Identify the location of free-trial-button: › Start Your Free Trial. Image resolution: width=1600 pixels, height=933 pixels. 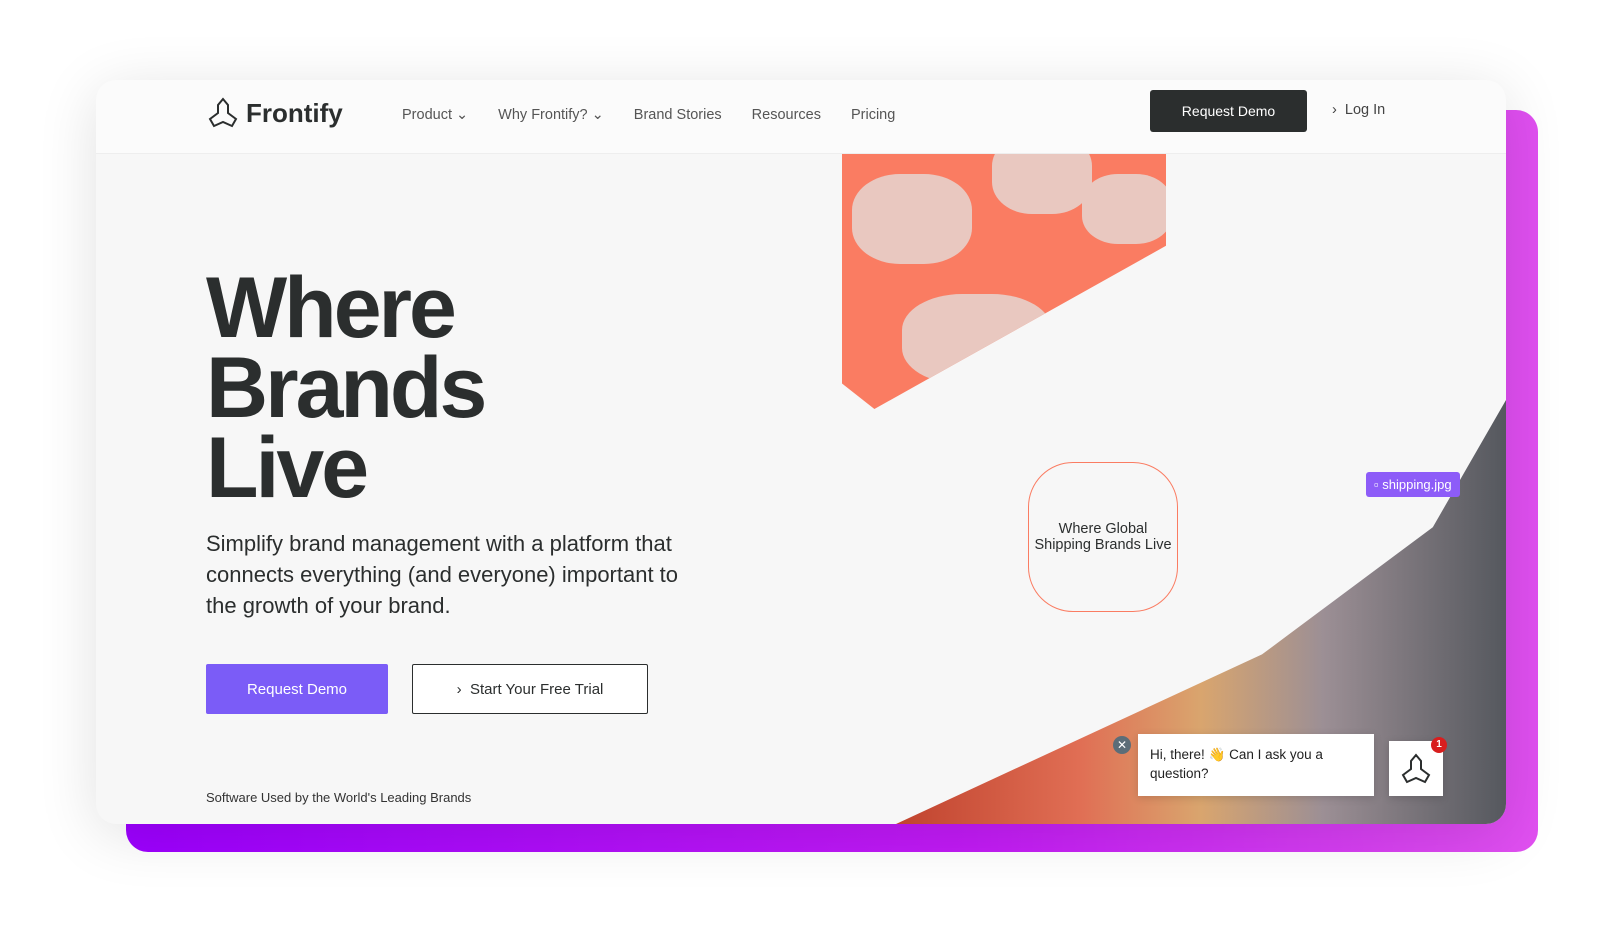
(530, 689).